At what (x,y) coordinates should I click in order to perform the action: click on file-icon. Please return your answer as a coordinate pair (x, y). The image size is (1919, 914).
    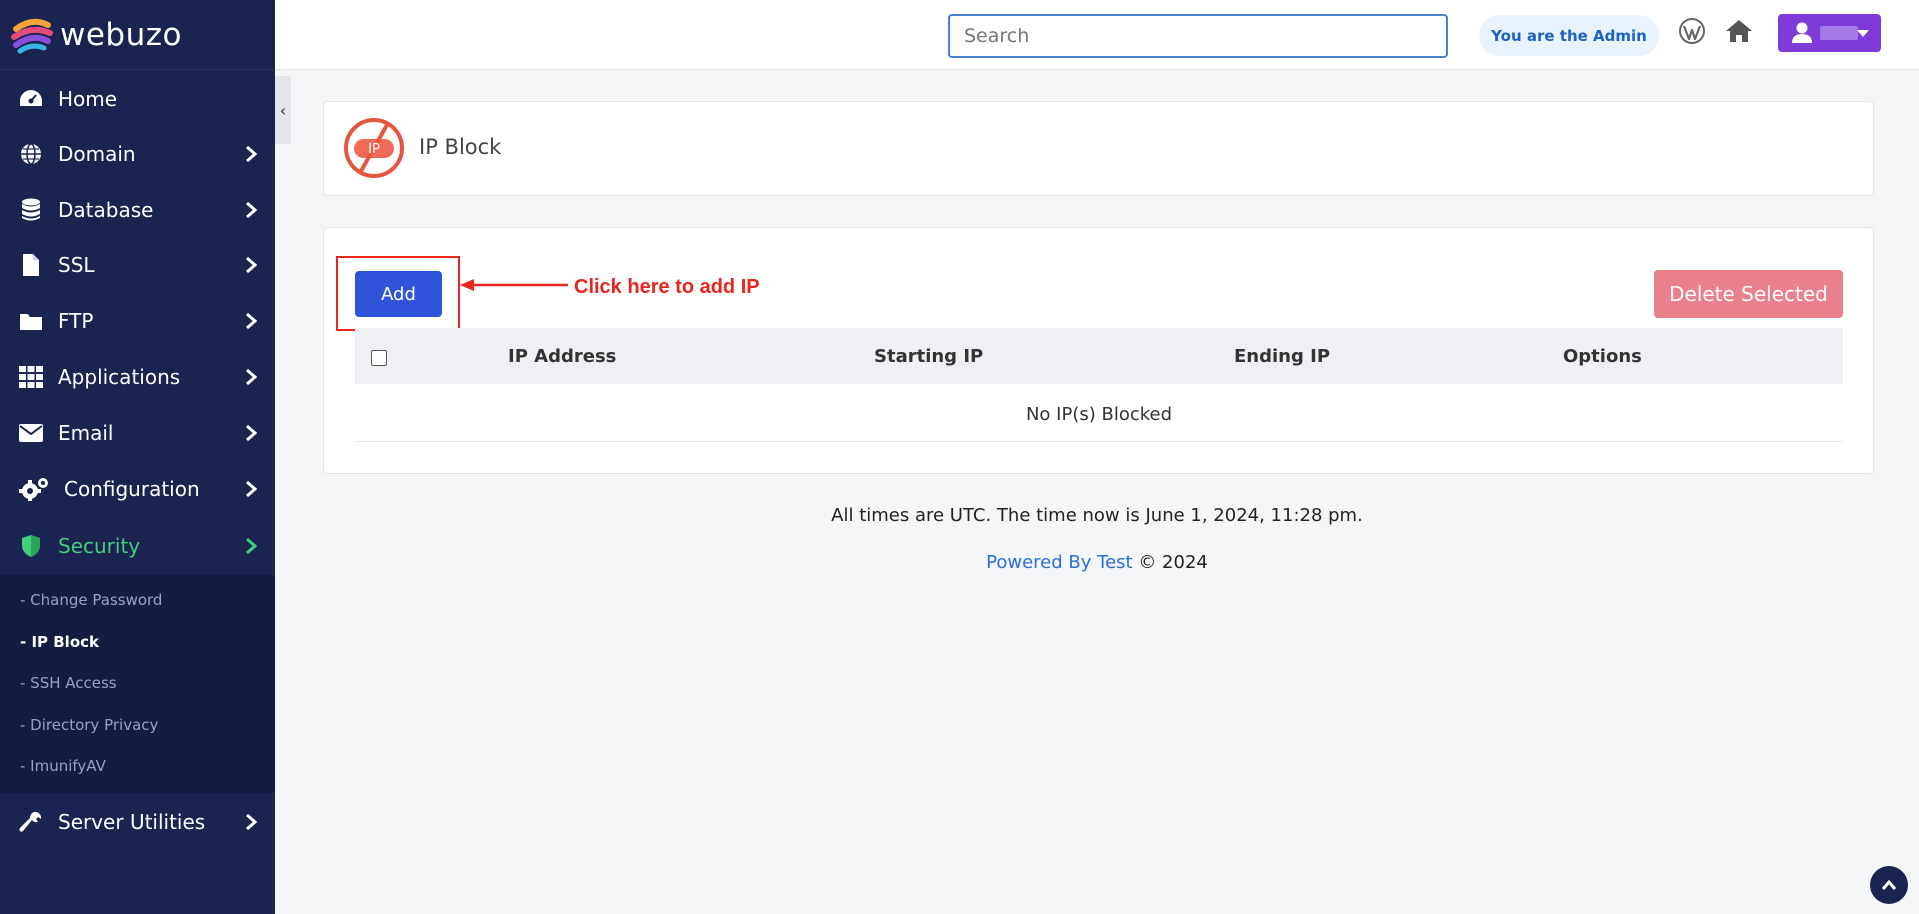
    Looking at the image, I should click on (31, 265).